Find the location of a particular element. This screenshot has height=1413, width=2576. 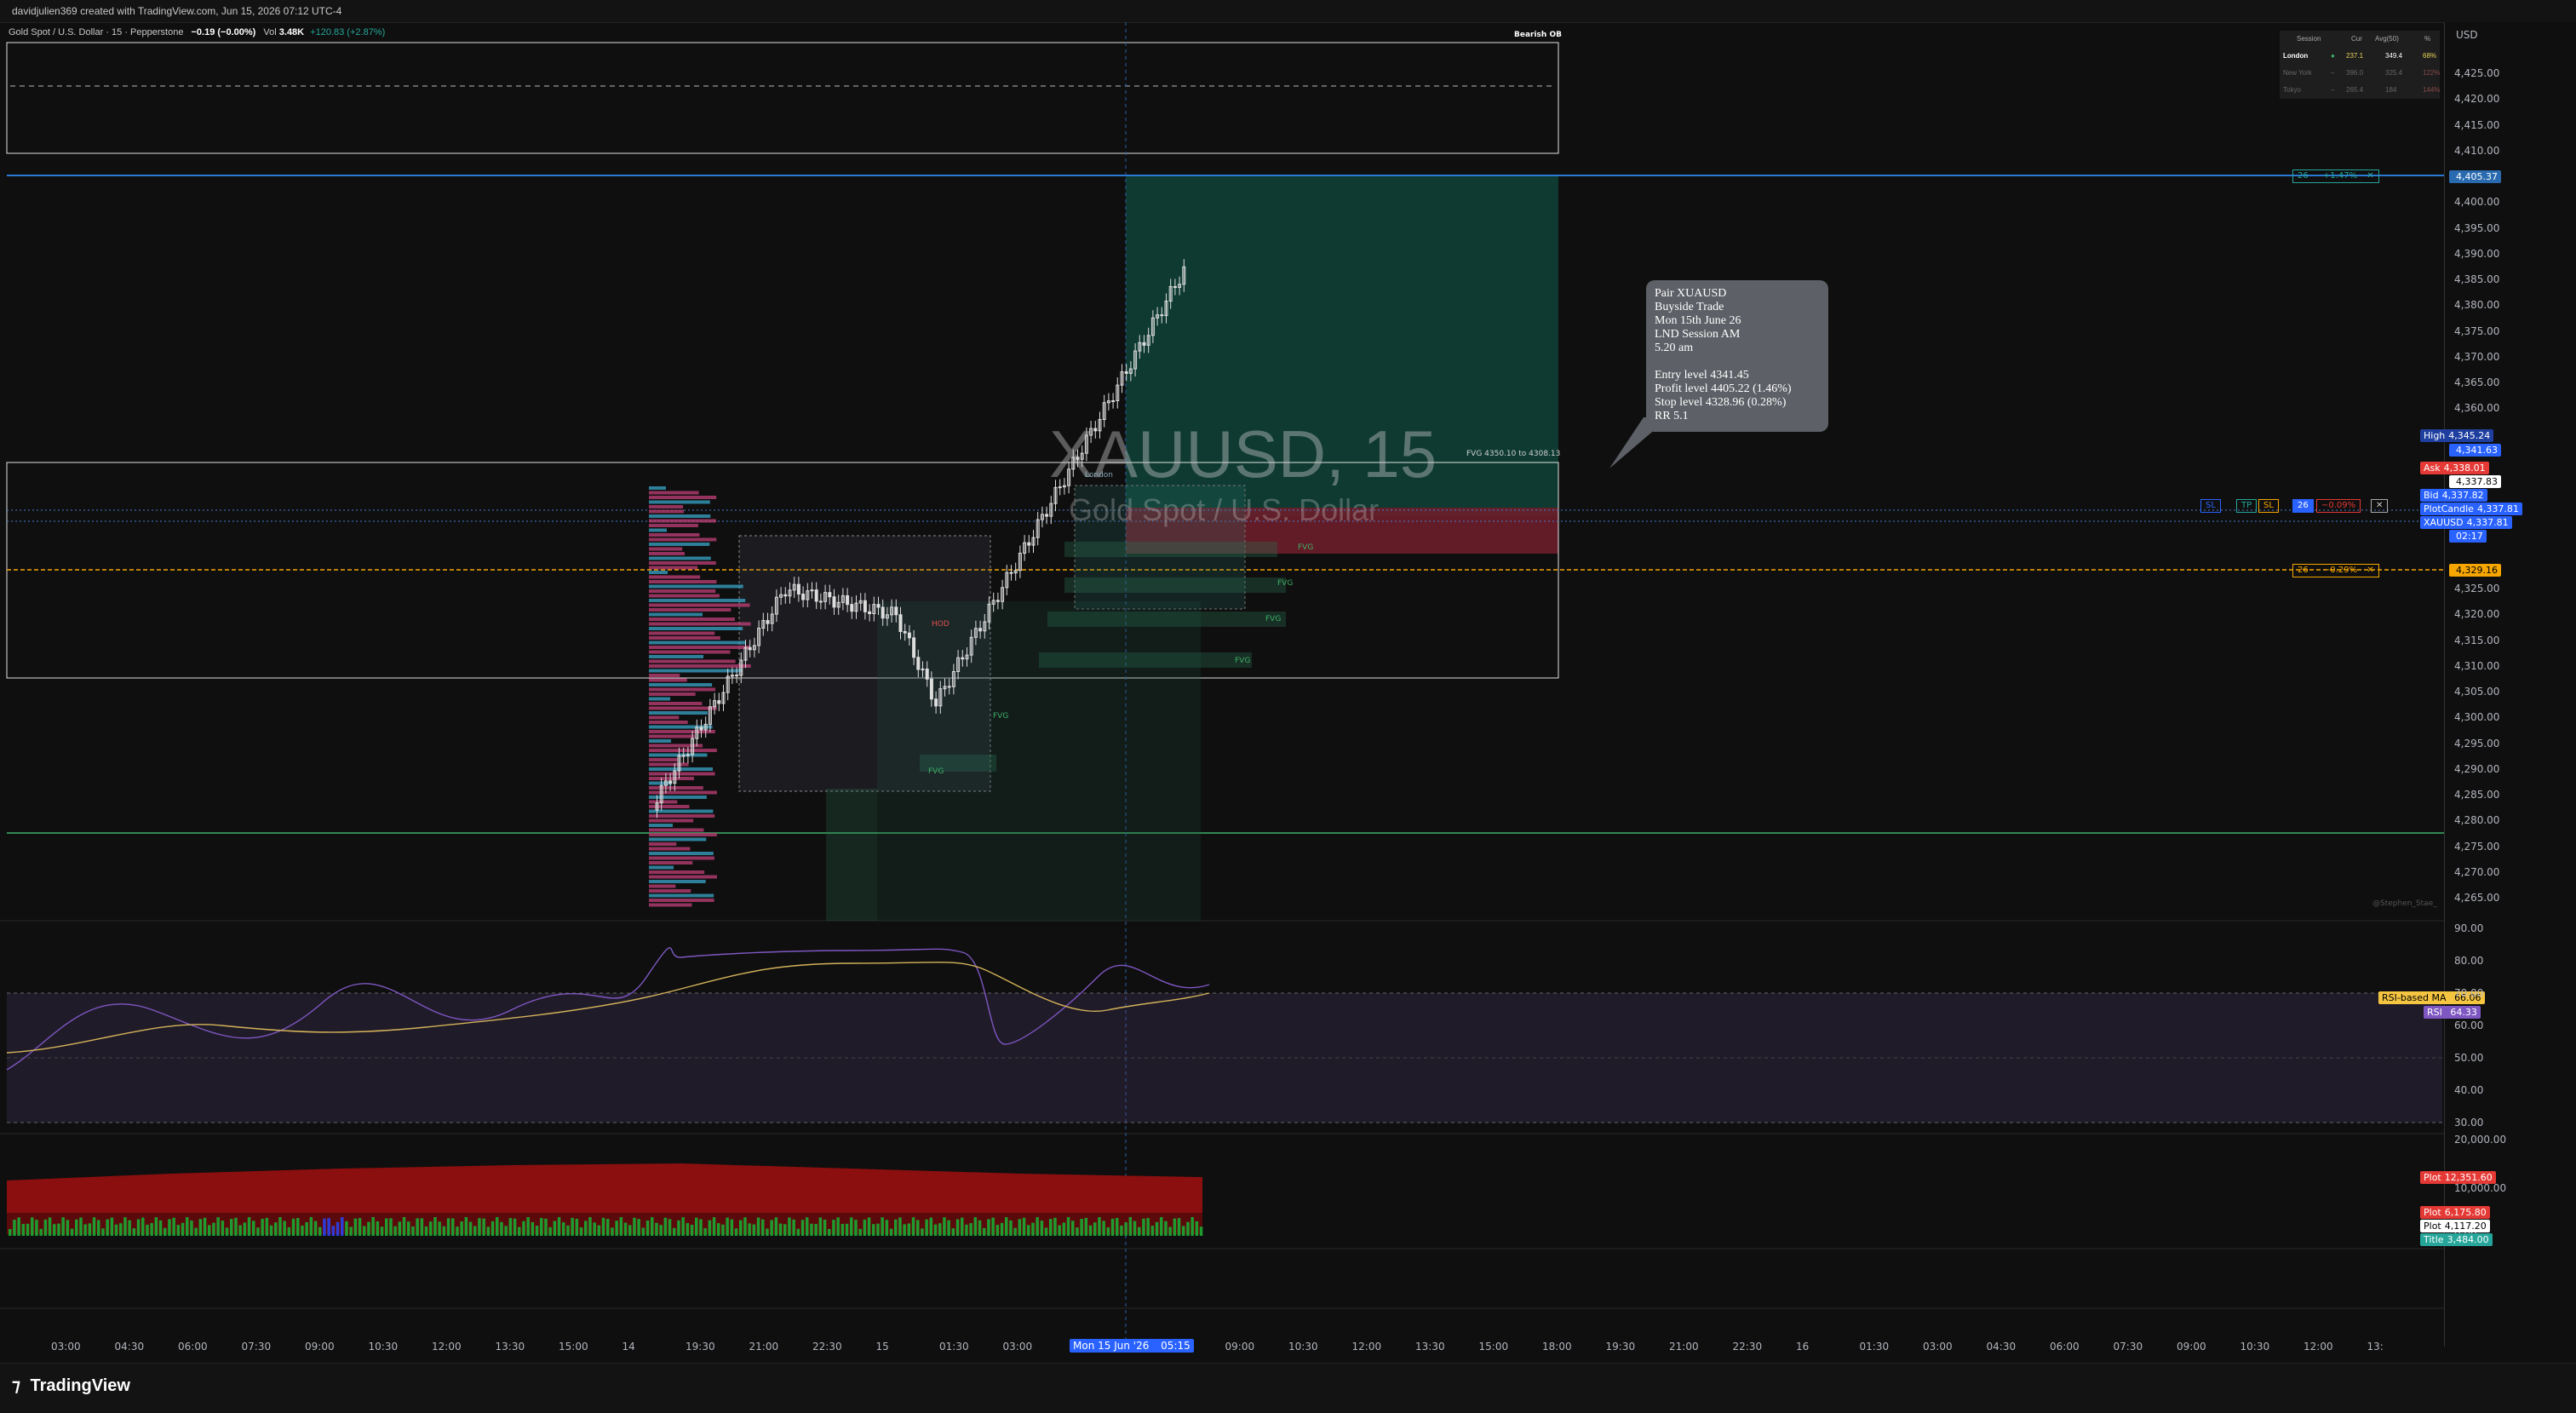

volume-tick-label: 10,000.00 is located at coordinates (2480, 1188).